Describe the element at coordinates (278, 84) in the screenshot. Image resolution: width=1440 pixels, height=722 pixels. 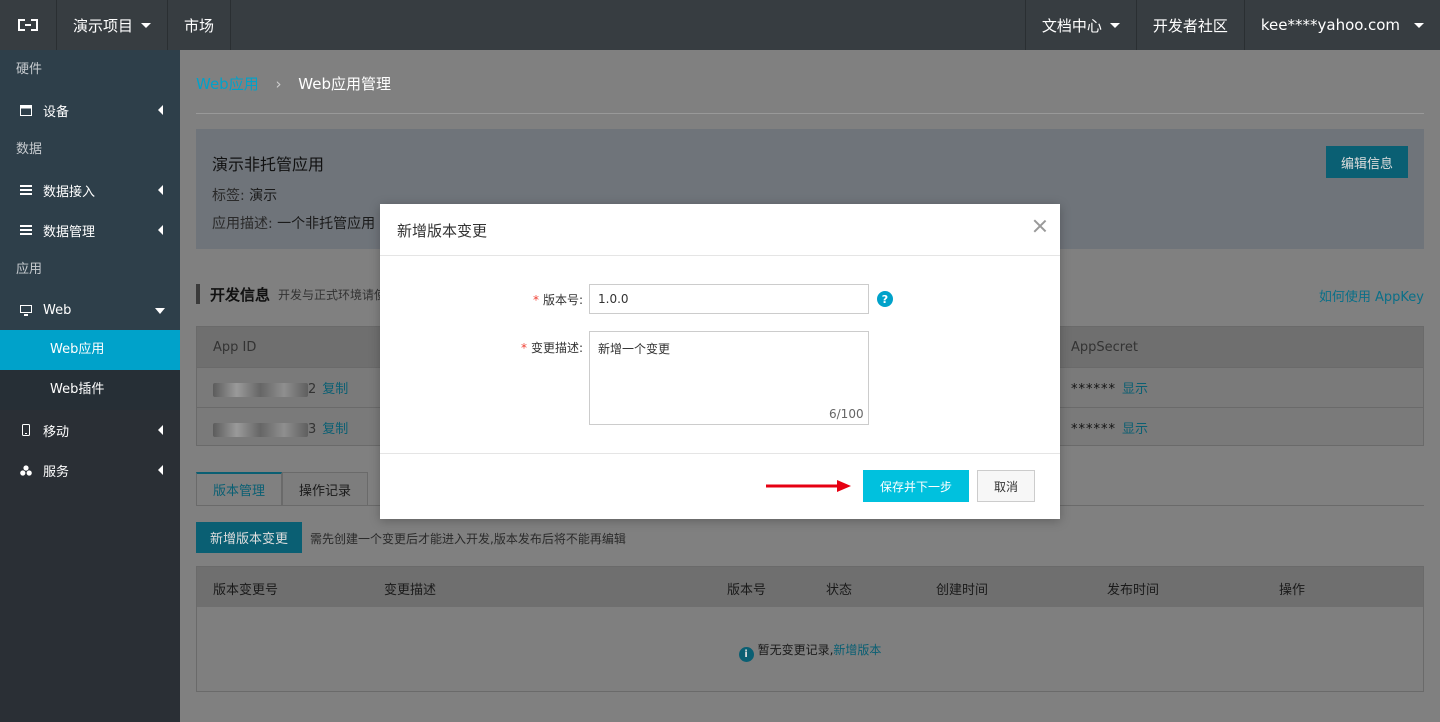
I see `chevron-right-icon: ›` at that location.